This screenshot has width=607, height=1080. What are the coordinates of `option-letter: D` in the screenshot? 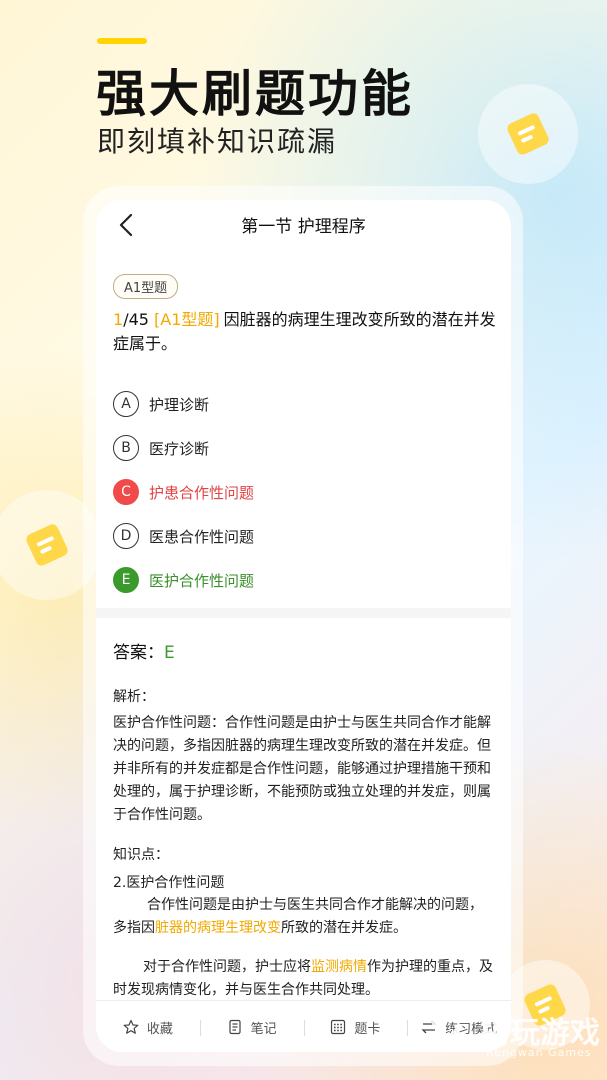 It's located at (126, 536).